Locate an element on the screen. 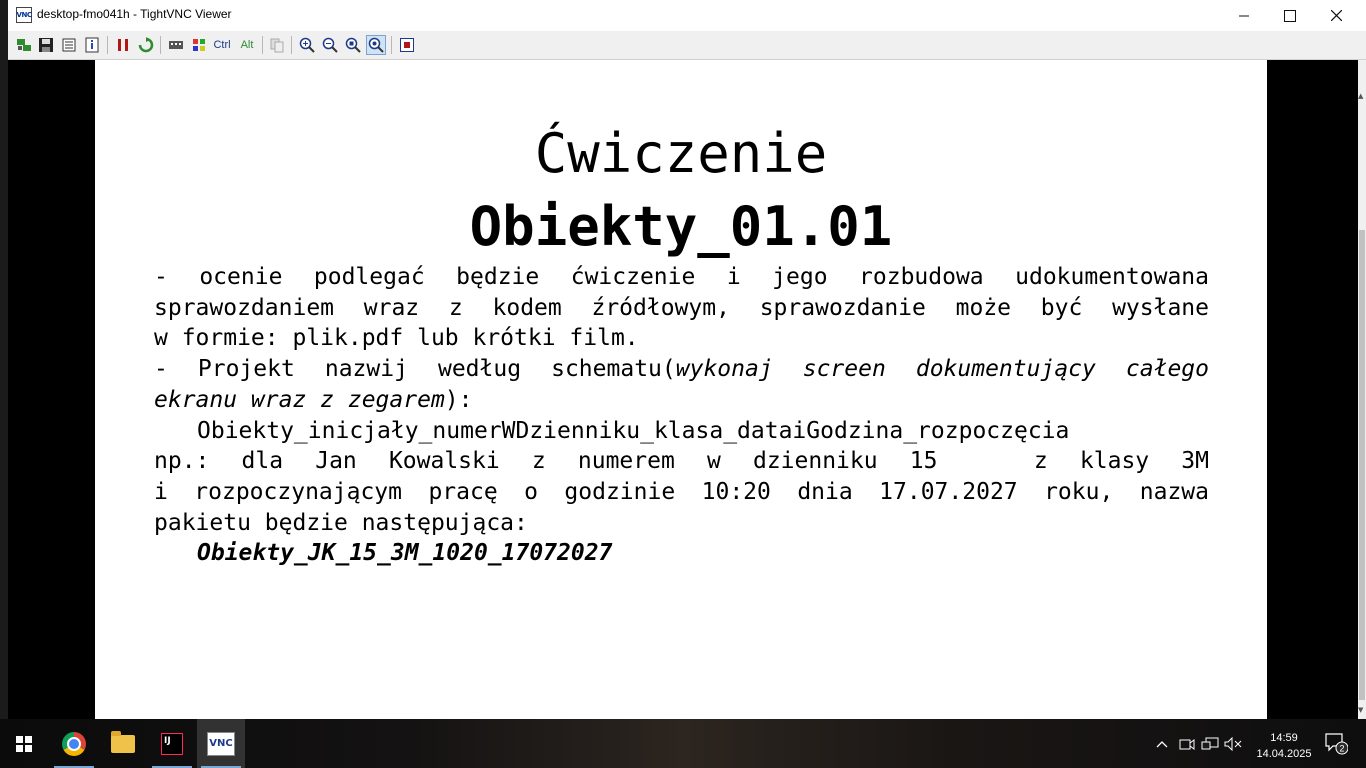 This screenshot has width=1366, height=768. new-connection-button is located at coordinates (24, 45).